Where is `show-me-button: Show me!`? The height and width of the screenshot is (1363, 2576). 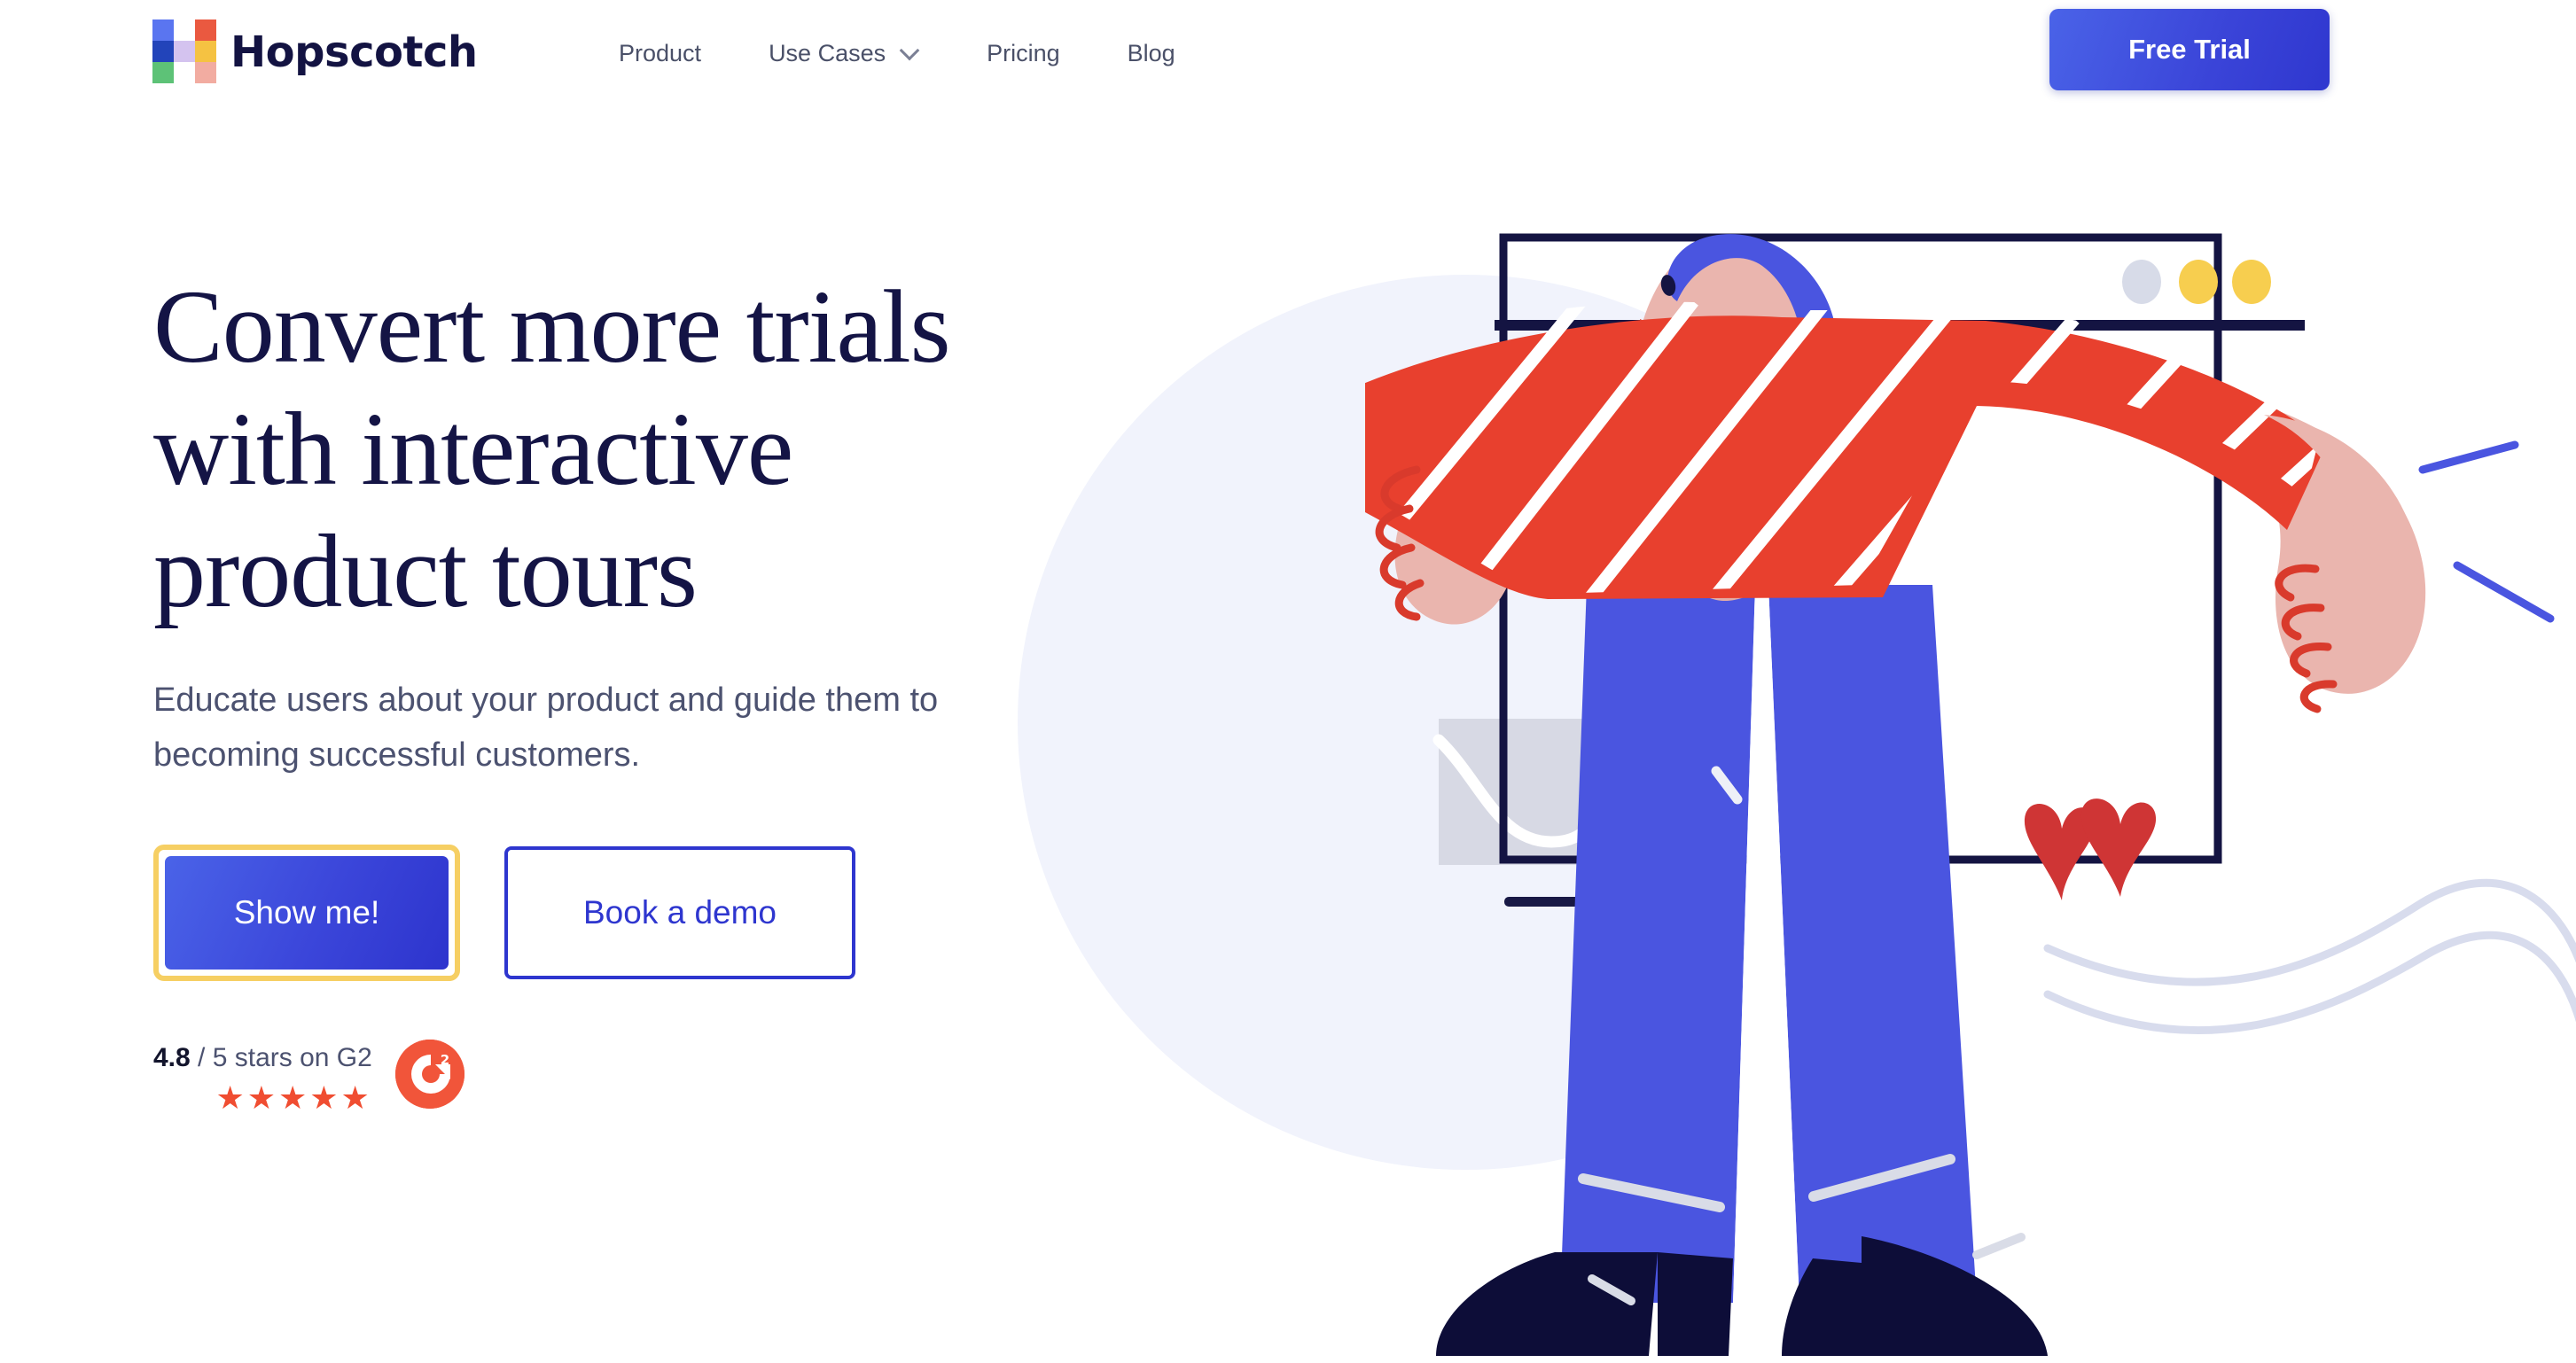 show-me-button: Show me! is located at coordinates (307, 913).